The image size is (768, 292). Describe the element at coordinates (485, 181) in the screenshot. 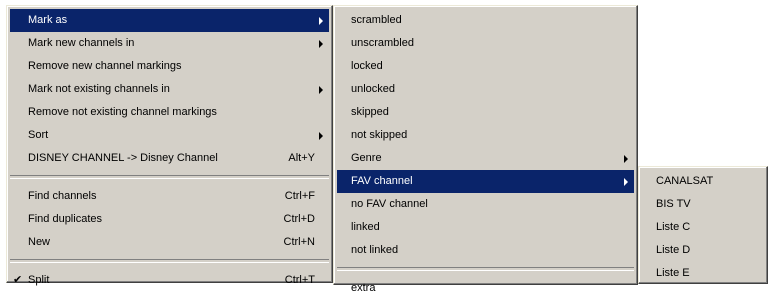

I see `menu-item-fav-channel: FAV channel` at that location.